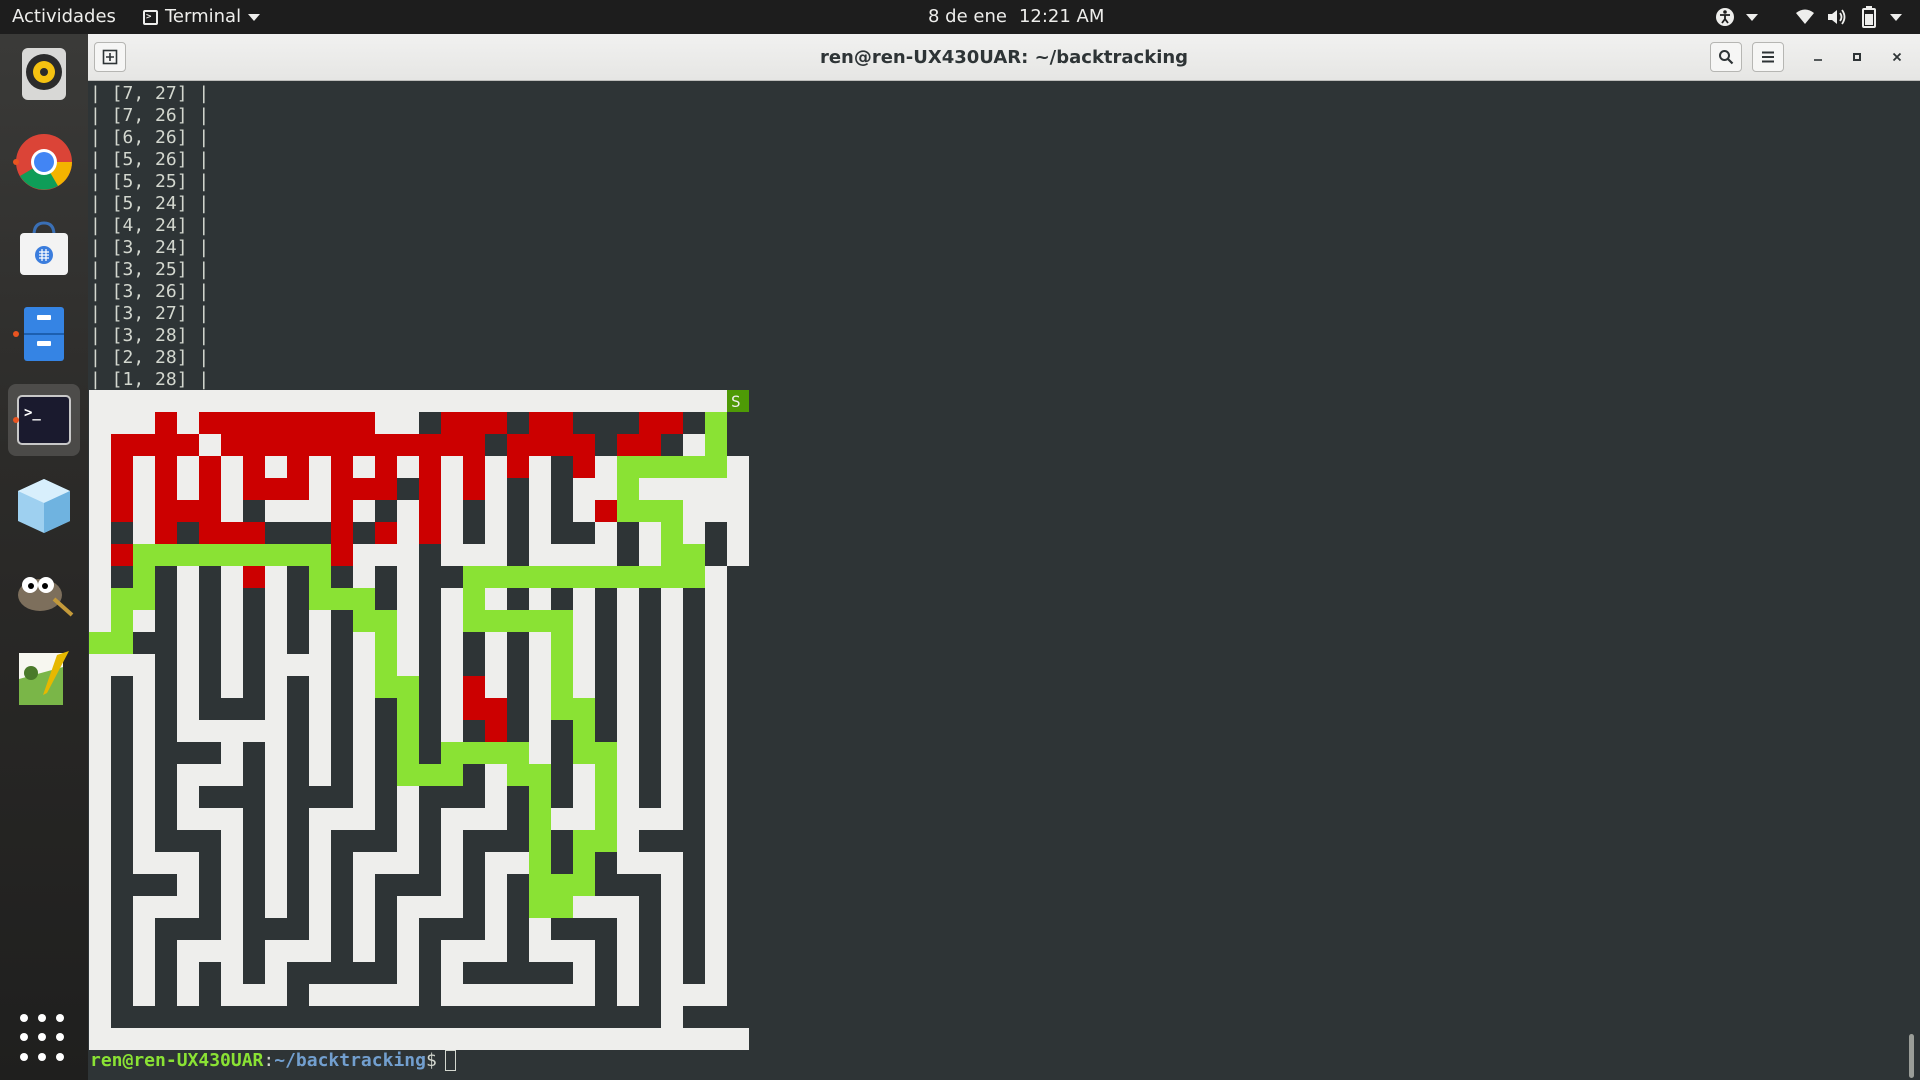 This screenshot has width=1920, height=1080. Describe the element at coordinates (1911, 1056) in the screenshot. I see `scrollbar-thumb` at that location.